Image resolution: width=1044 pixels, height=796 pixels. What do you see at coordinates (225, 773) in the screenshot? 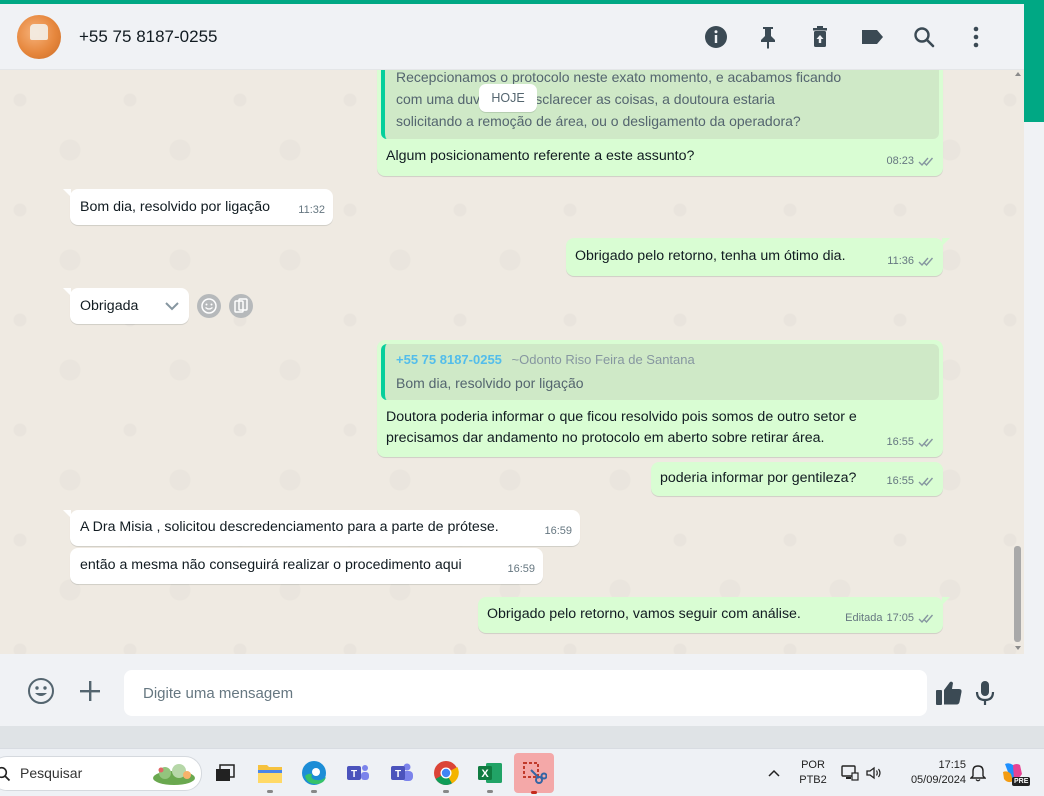
I see `task-view-icon` at bounding box center [225, 773].